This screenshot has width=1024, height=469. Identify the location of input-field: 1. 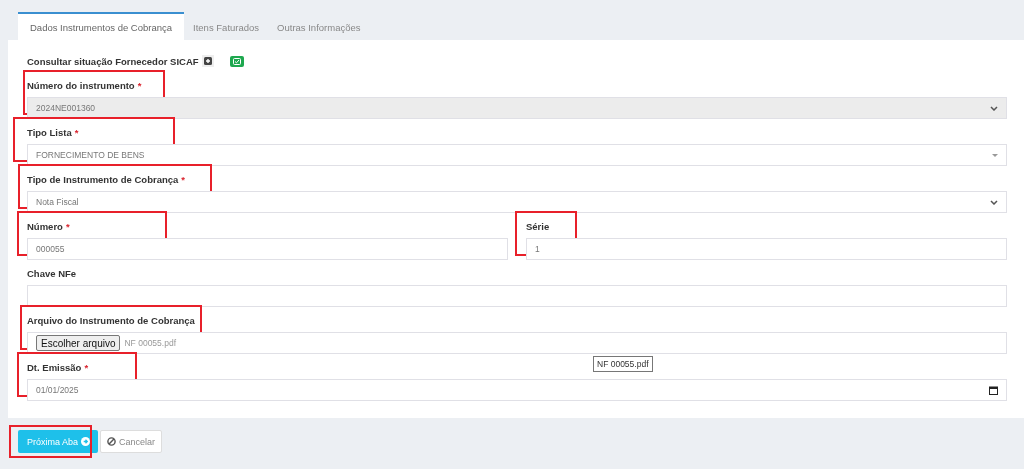
(766, 249).